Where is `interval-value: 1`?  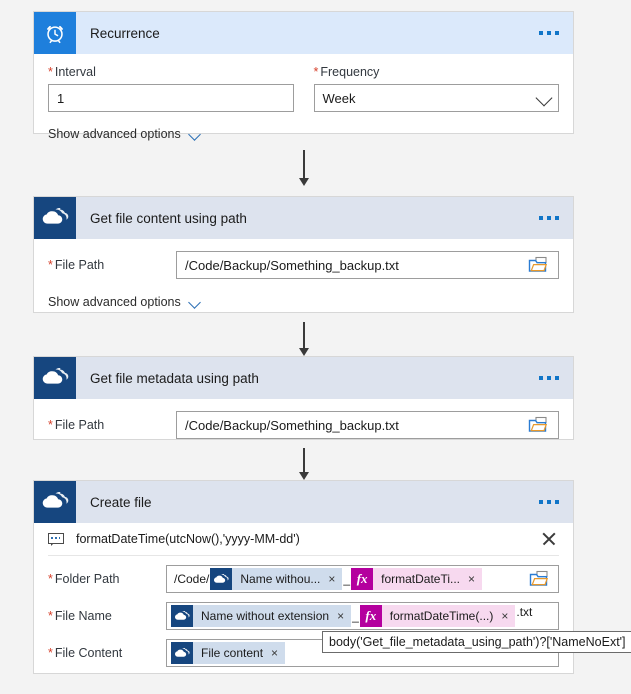
interval-value: 1 is located at coordinates (61, 98).